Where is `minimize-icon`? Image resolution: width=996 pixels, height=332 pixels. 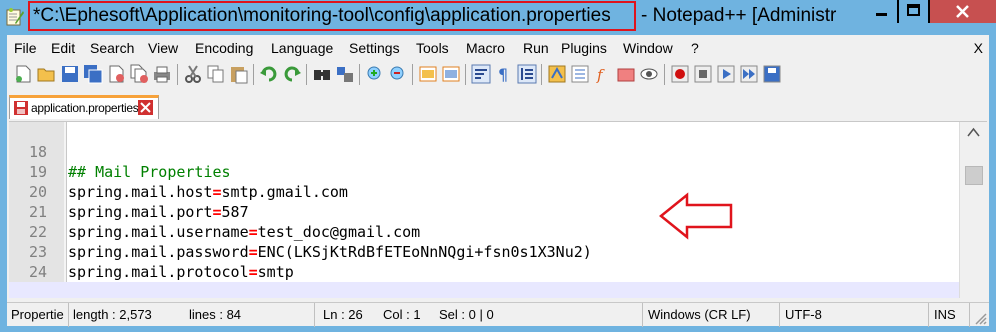 minimize-icon is located at coordinates (881, 14).